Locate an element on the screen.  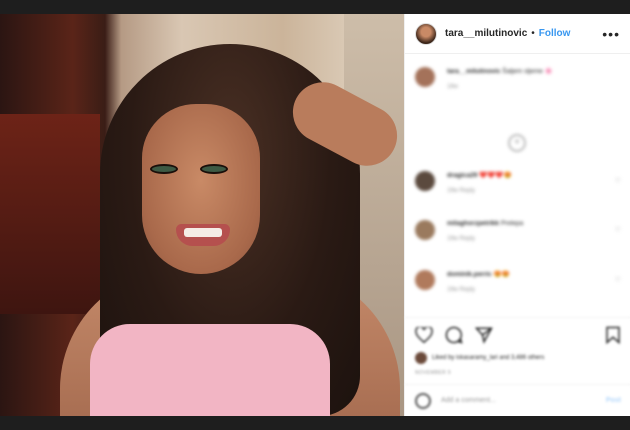
comment-icon is located at coordinates (454, 335).